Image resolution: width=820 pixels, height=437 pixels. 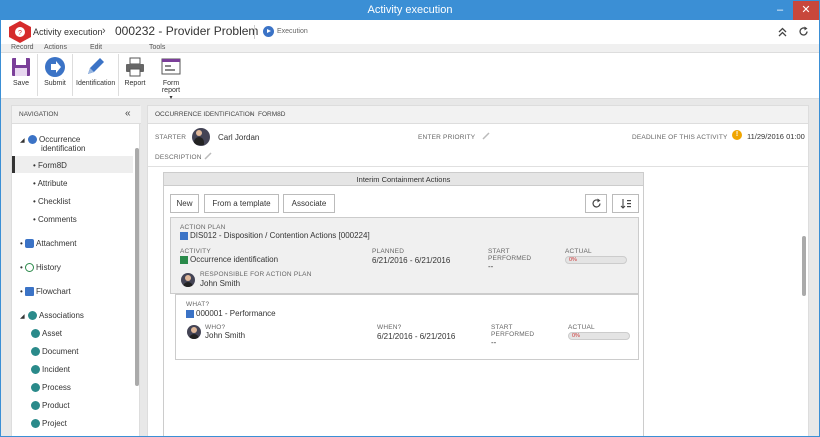 I want to click on save-button: Save, so click(x=21, y=71).